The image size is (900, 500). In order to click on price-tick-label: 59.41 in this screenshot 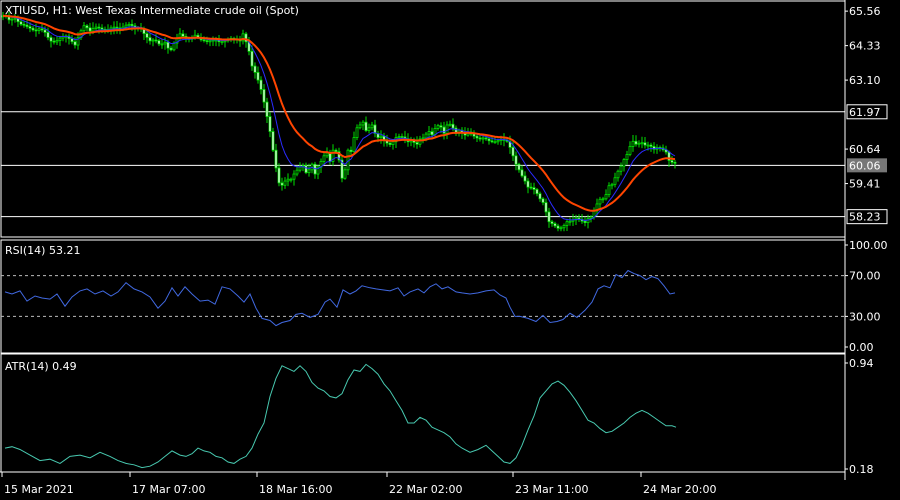, I will do `click(865, 184)`.